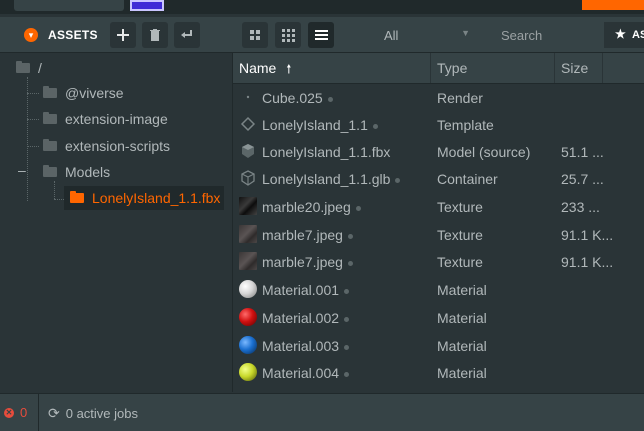 The width and height of the screenshot is (644, 431). What do you see at coordinates (69, 5) in the screenshot?
I see `viewport-tab` at bounding box center [69, 5].